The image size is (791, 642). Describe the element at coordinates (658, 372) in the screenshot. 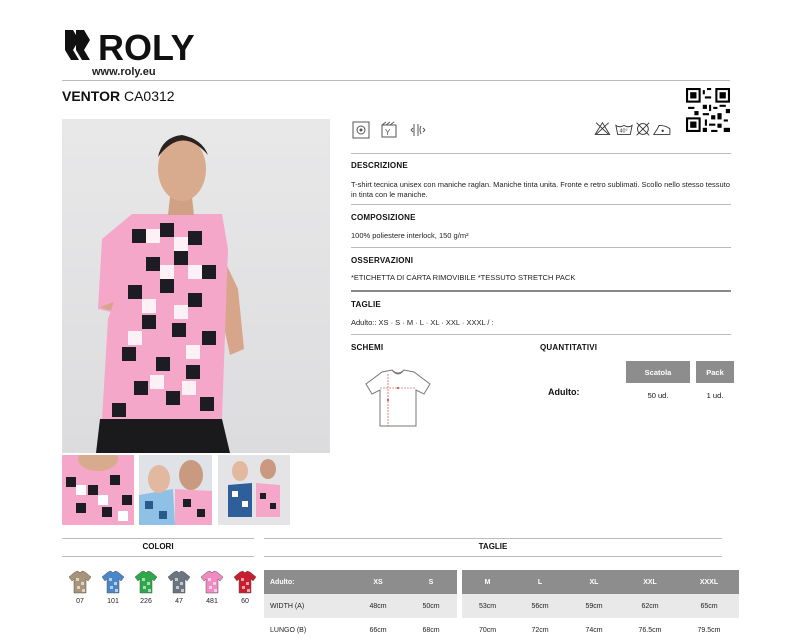

I see `qty-header-scatola: Scatola` at that location.